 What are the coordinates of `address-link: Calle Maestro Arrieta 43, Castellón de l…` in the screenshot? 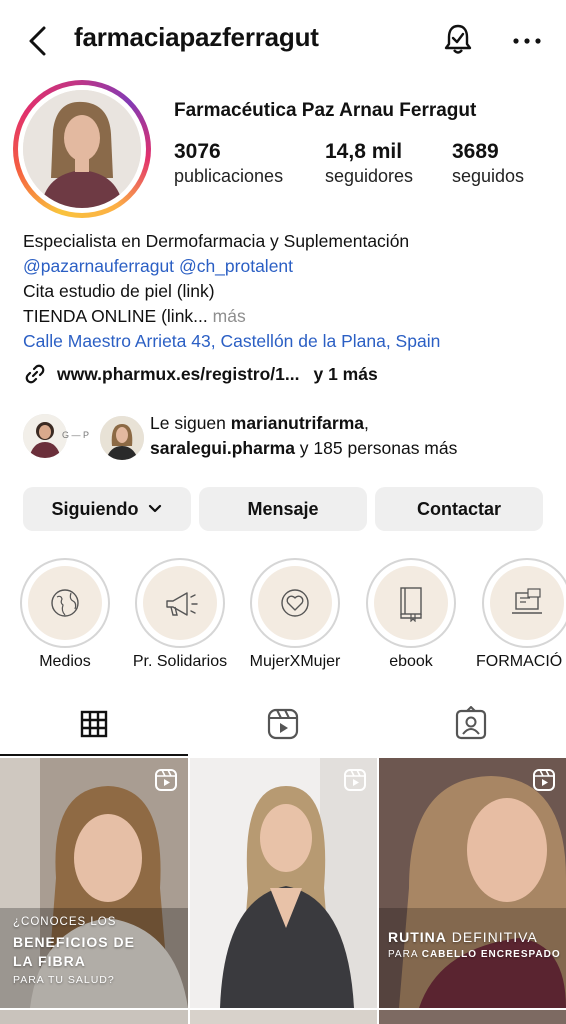 It's located at (231, 341).